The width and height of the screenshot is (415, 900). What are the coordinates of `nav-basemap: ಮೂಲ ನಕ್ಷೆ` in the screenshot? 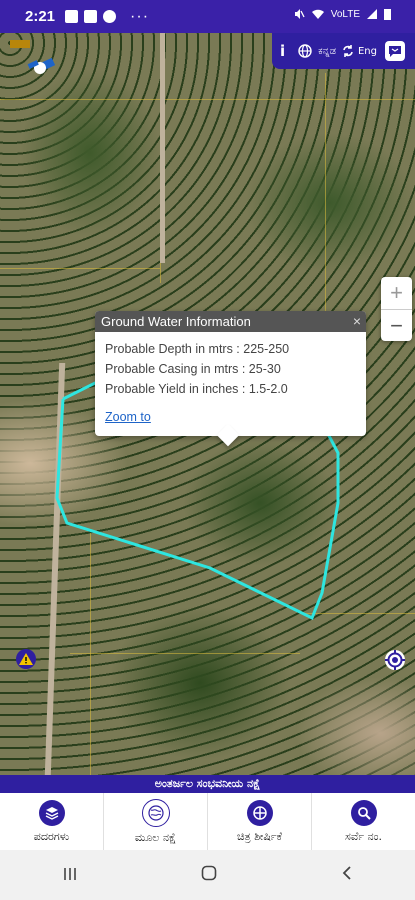 It's located at (156, 821).